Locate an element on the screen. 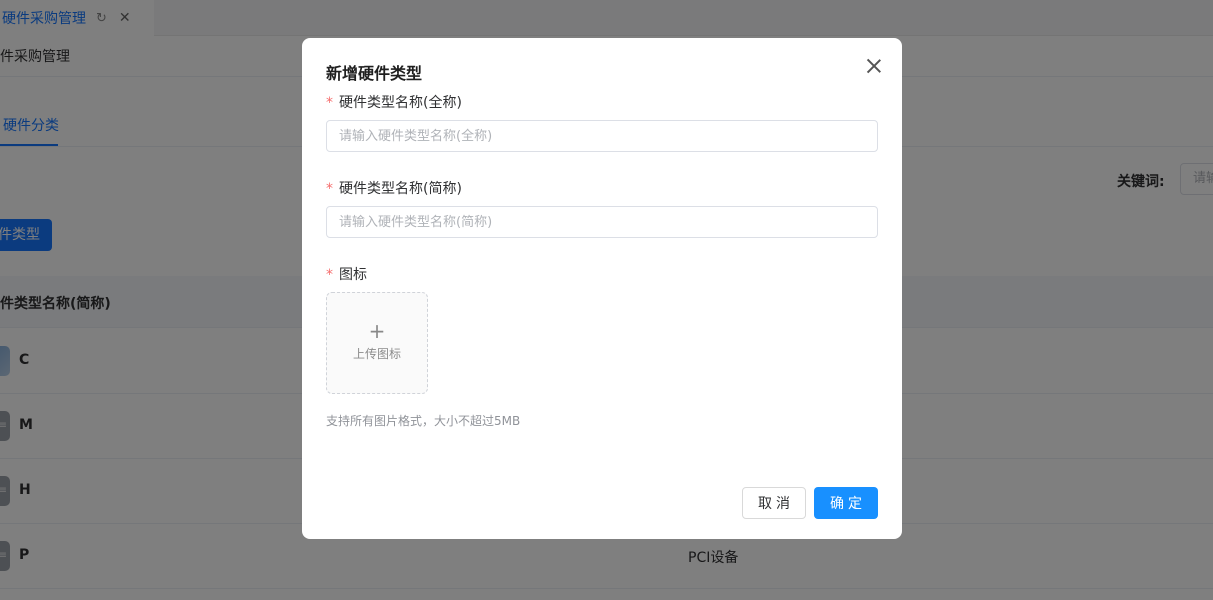  full-name-label-text: 硬件类型名称(全称) is located at coordinates (400, 103).